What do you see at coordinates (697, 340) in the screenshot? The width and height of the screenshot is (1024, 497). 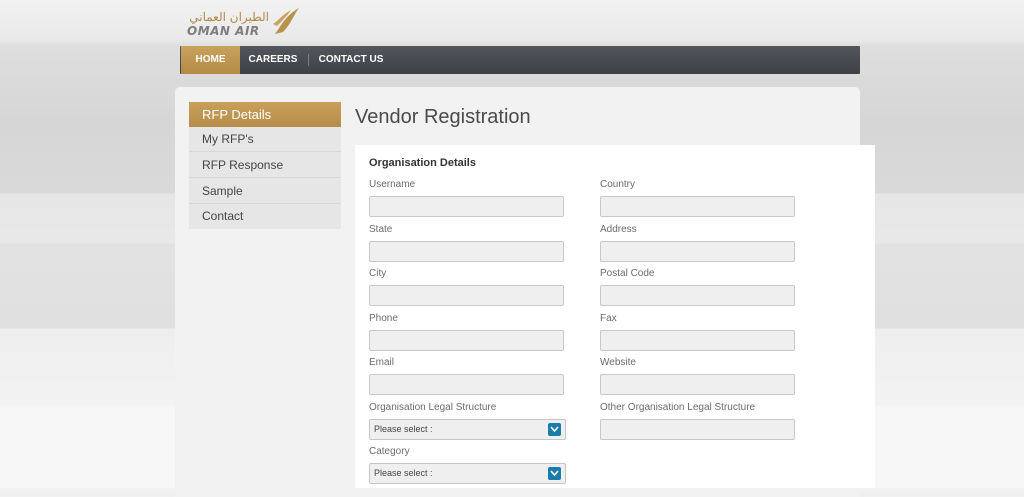 I see `fax-field` at bounding box center [697, 340].